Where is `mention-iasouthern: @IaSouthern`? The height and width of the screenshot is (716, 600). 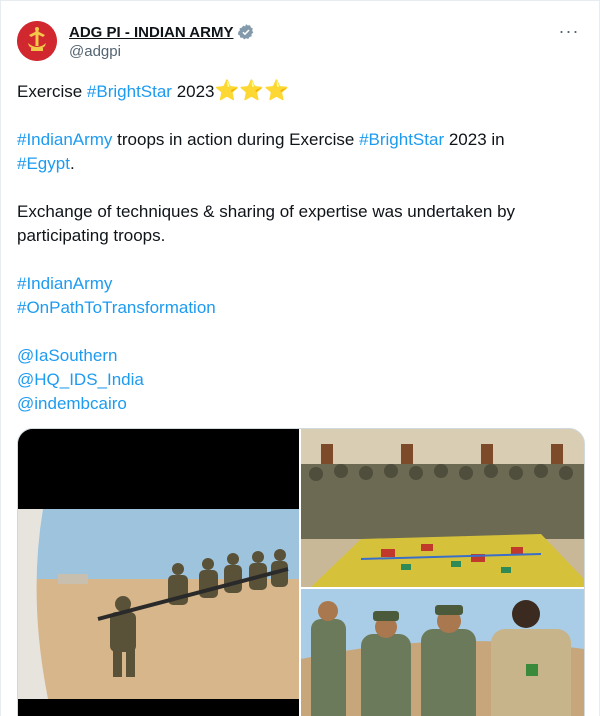 mention-iasouthern: @IaSouthern is located at coordinates (67, 355).